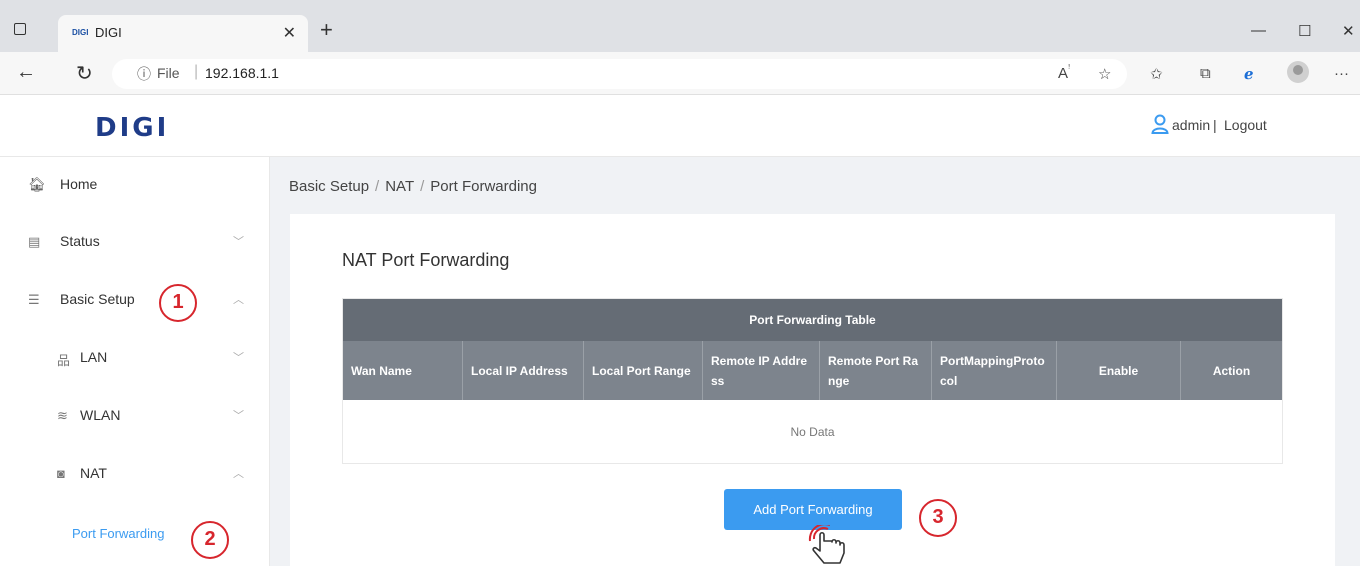  What do you see at coordinates (1348, 31) in the screenshot?
I see `close-window-icon: ✕` at bounding box center [1348, 31].